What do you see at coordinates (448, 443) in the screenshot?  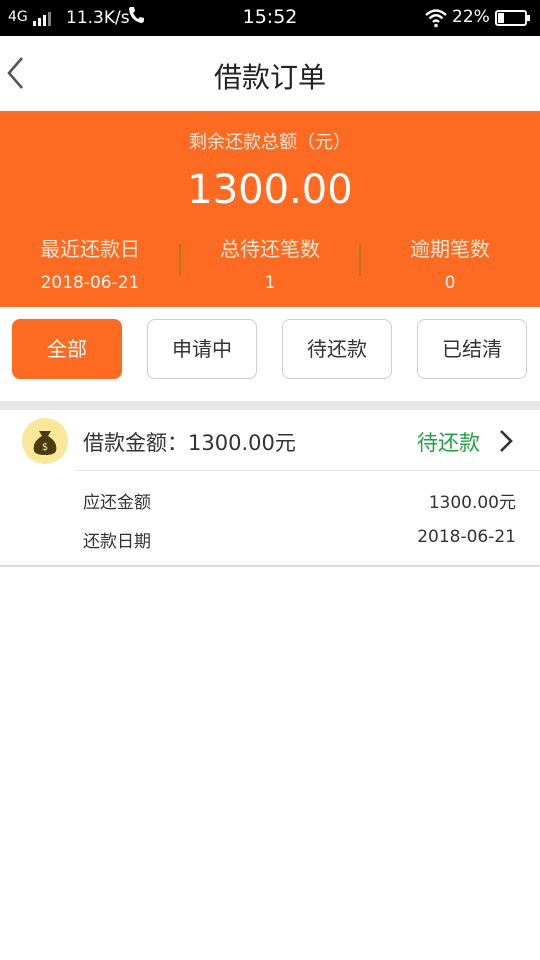 I see `order-status-badge: 待还款` at bounding box center [448, 443].